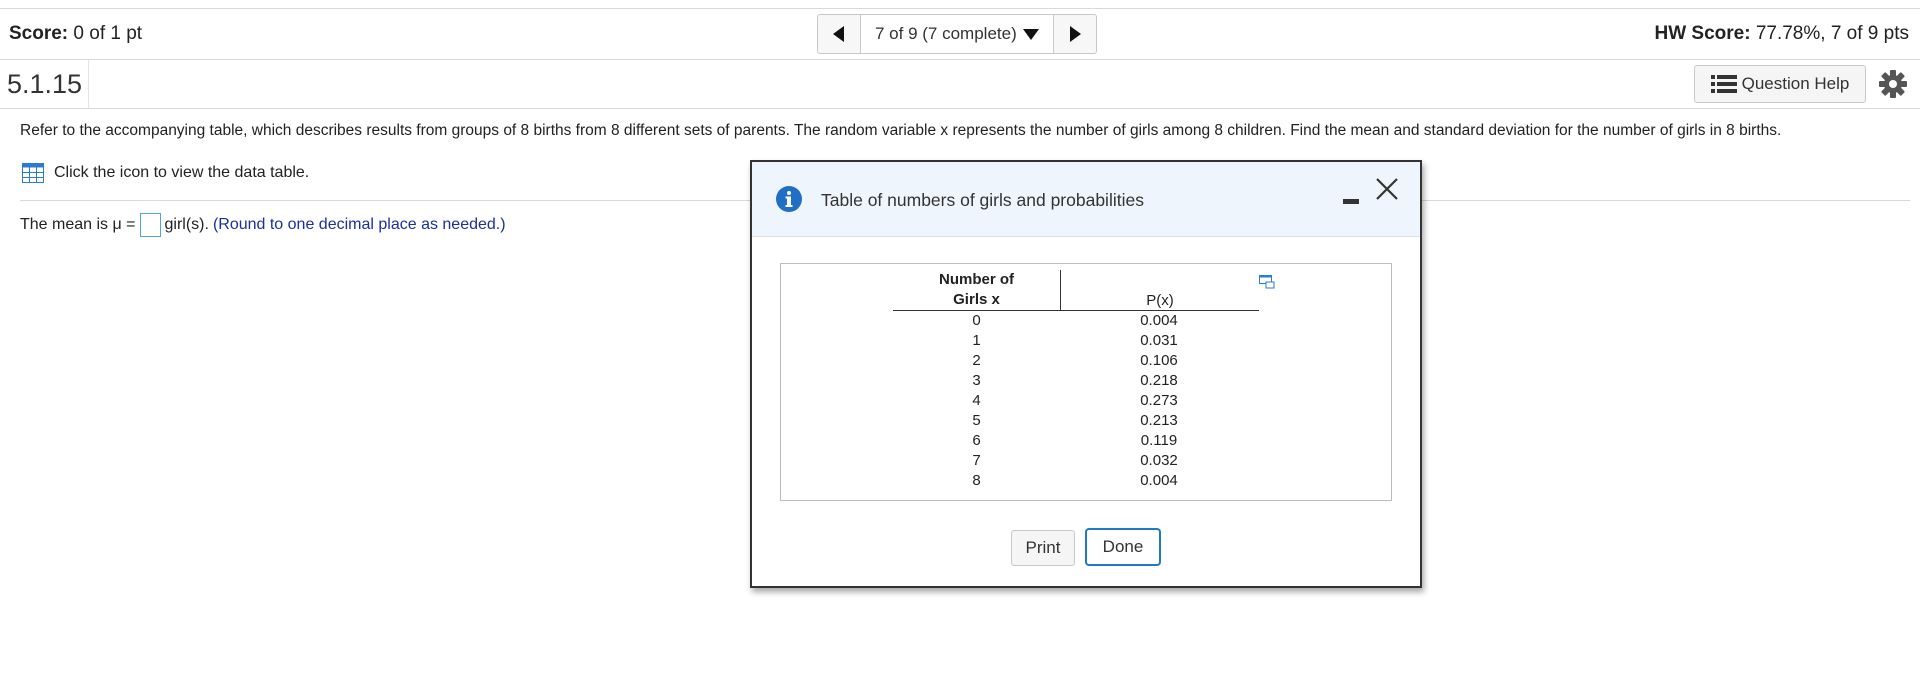 This screenshot has height=681, width=1920. What do you see at coordinates (1159, 380) in the screenshot?
I see `cell-probability: 0.218` at bounding box center [1159, 380].